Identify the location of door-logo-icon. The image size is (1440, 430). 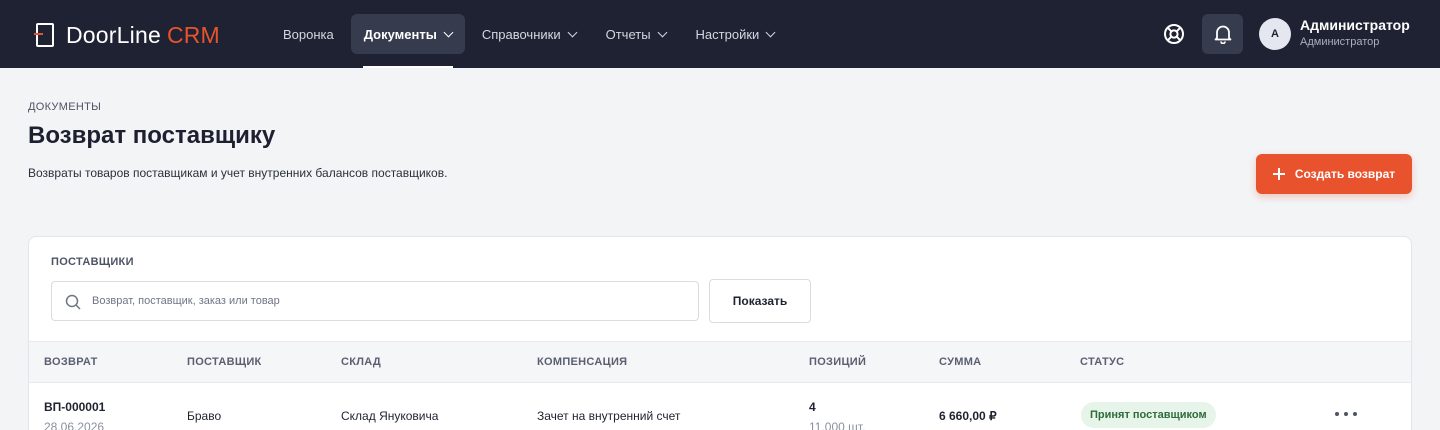
(44, 35).